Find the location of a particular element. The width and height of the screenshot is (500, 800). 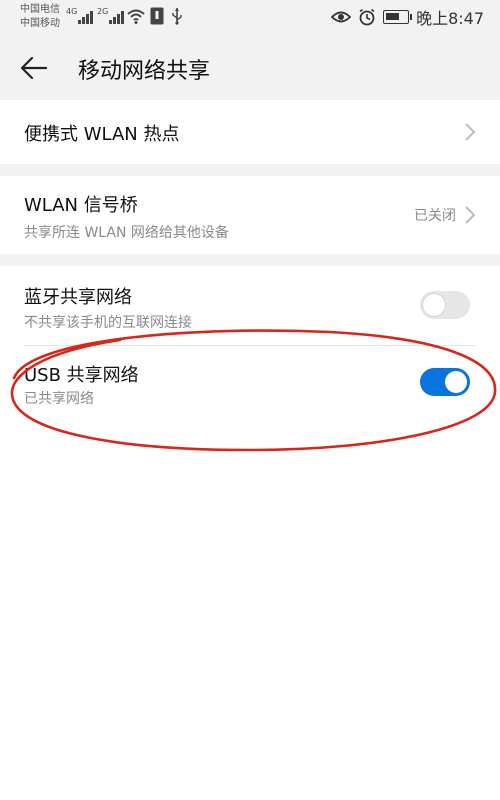

usb-tethering-row: USB 共享网络 已共享网络 is located at coordinates (250, 384).